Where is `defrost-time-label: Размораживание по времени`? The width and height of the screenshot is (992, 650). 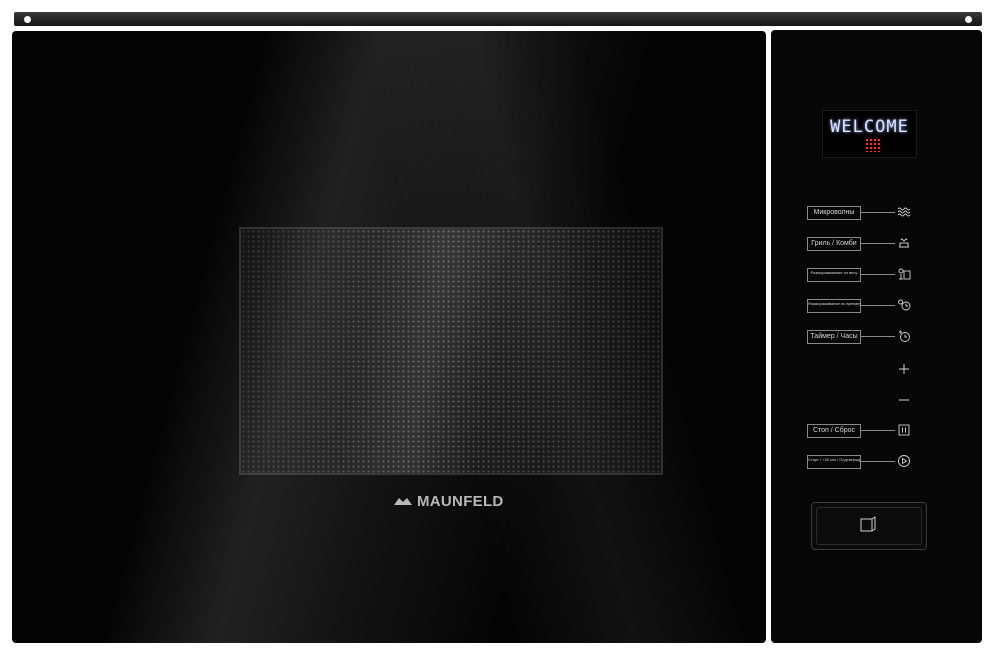 defrost-time-label: Размораживание по времени is located at coordinates (834, 306).